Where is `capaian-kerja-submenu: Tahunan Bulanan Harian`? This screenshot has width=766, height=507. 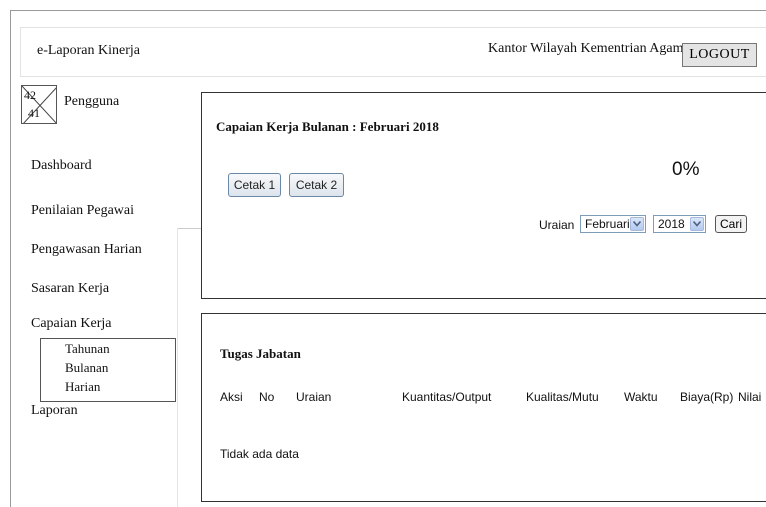 capaian-kerja-submenu: Tahunan Bulanan Harian is located at coordinates (108, 370).